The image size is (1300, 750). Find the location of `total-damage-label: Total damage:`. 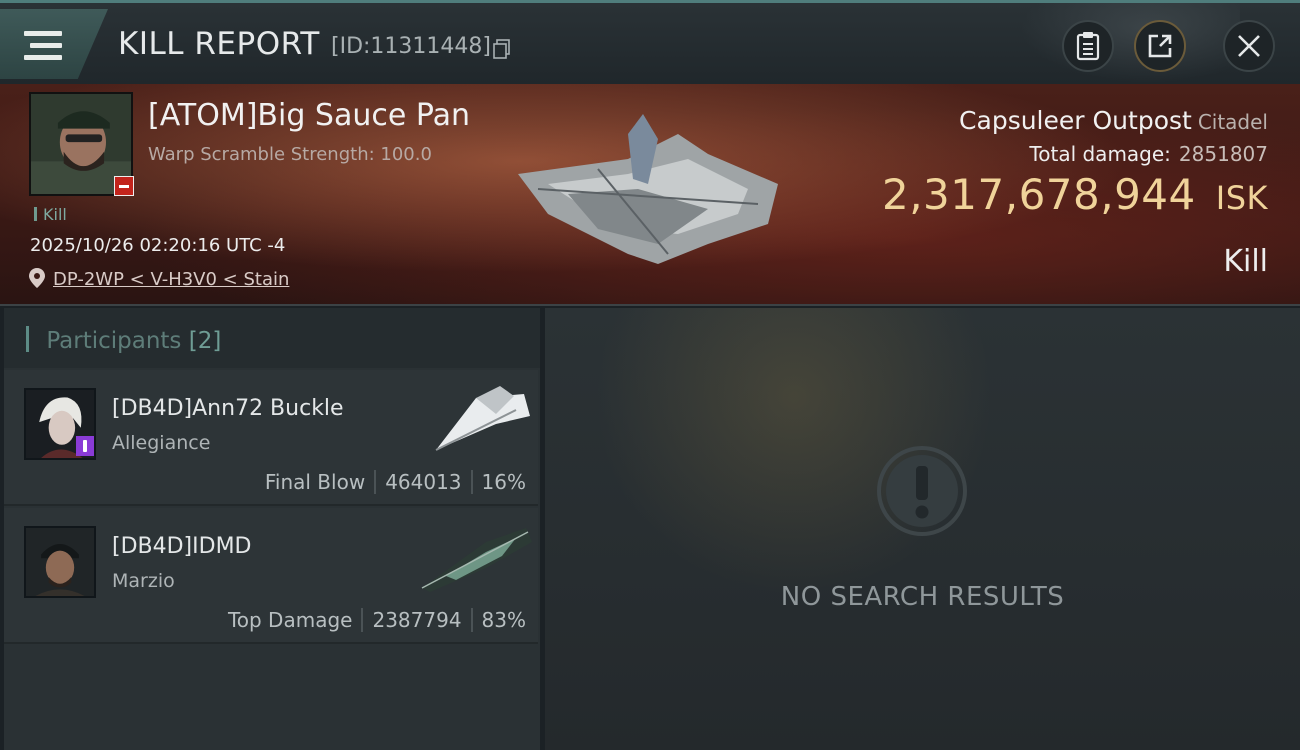

total-damage-label: Total damage: is located at coordinates (1100, 154).